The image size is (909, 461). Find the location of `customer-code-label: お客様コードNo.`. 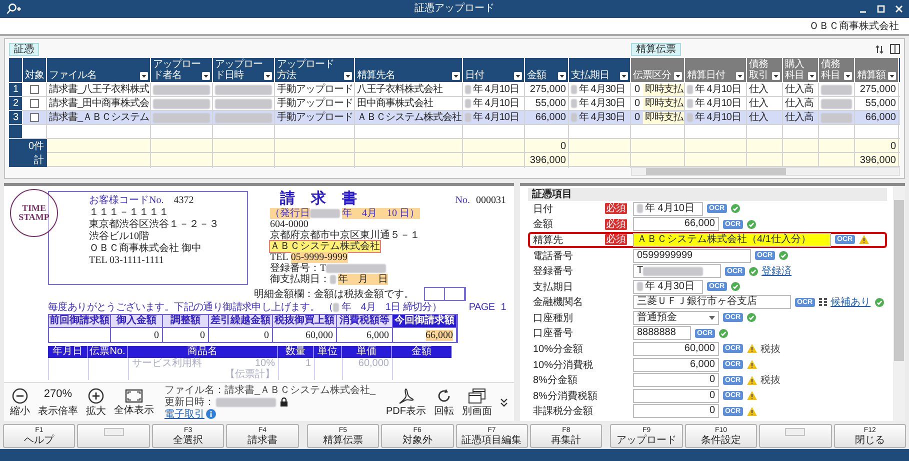

customer-code-label: お客様コードNo. is located at coordinates (126, 200).